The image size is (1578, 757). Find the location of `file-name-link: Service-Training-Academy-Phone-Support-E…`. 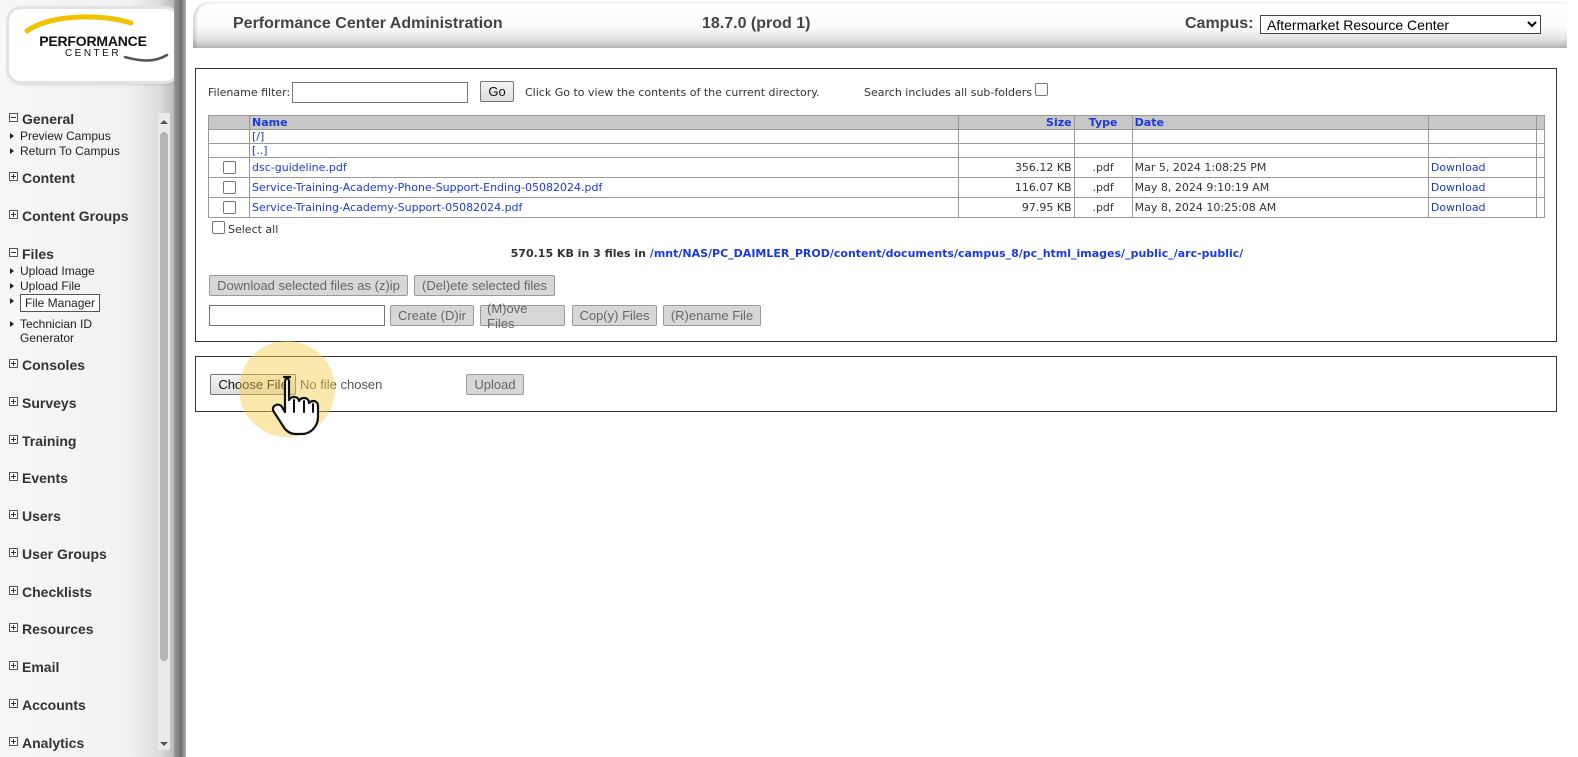

file-name-link: Service-Training-Academy-Phone-Support-E… is located at coordinates (427, 187).